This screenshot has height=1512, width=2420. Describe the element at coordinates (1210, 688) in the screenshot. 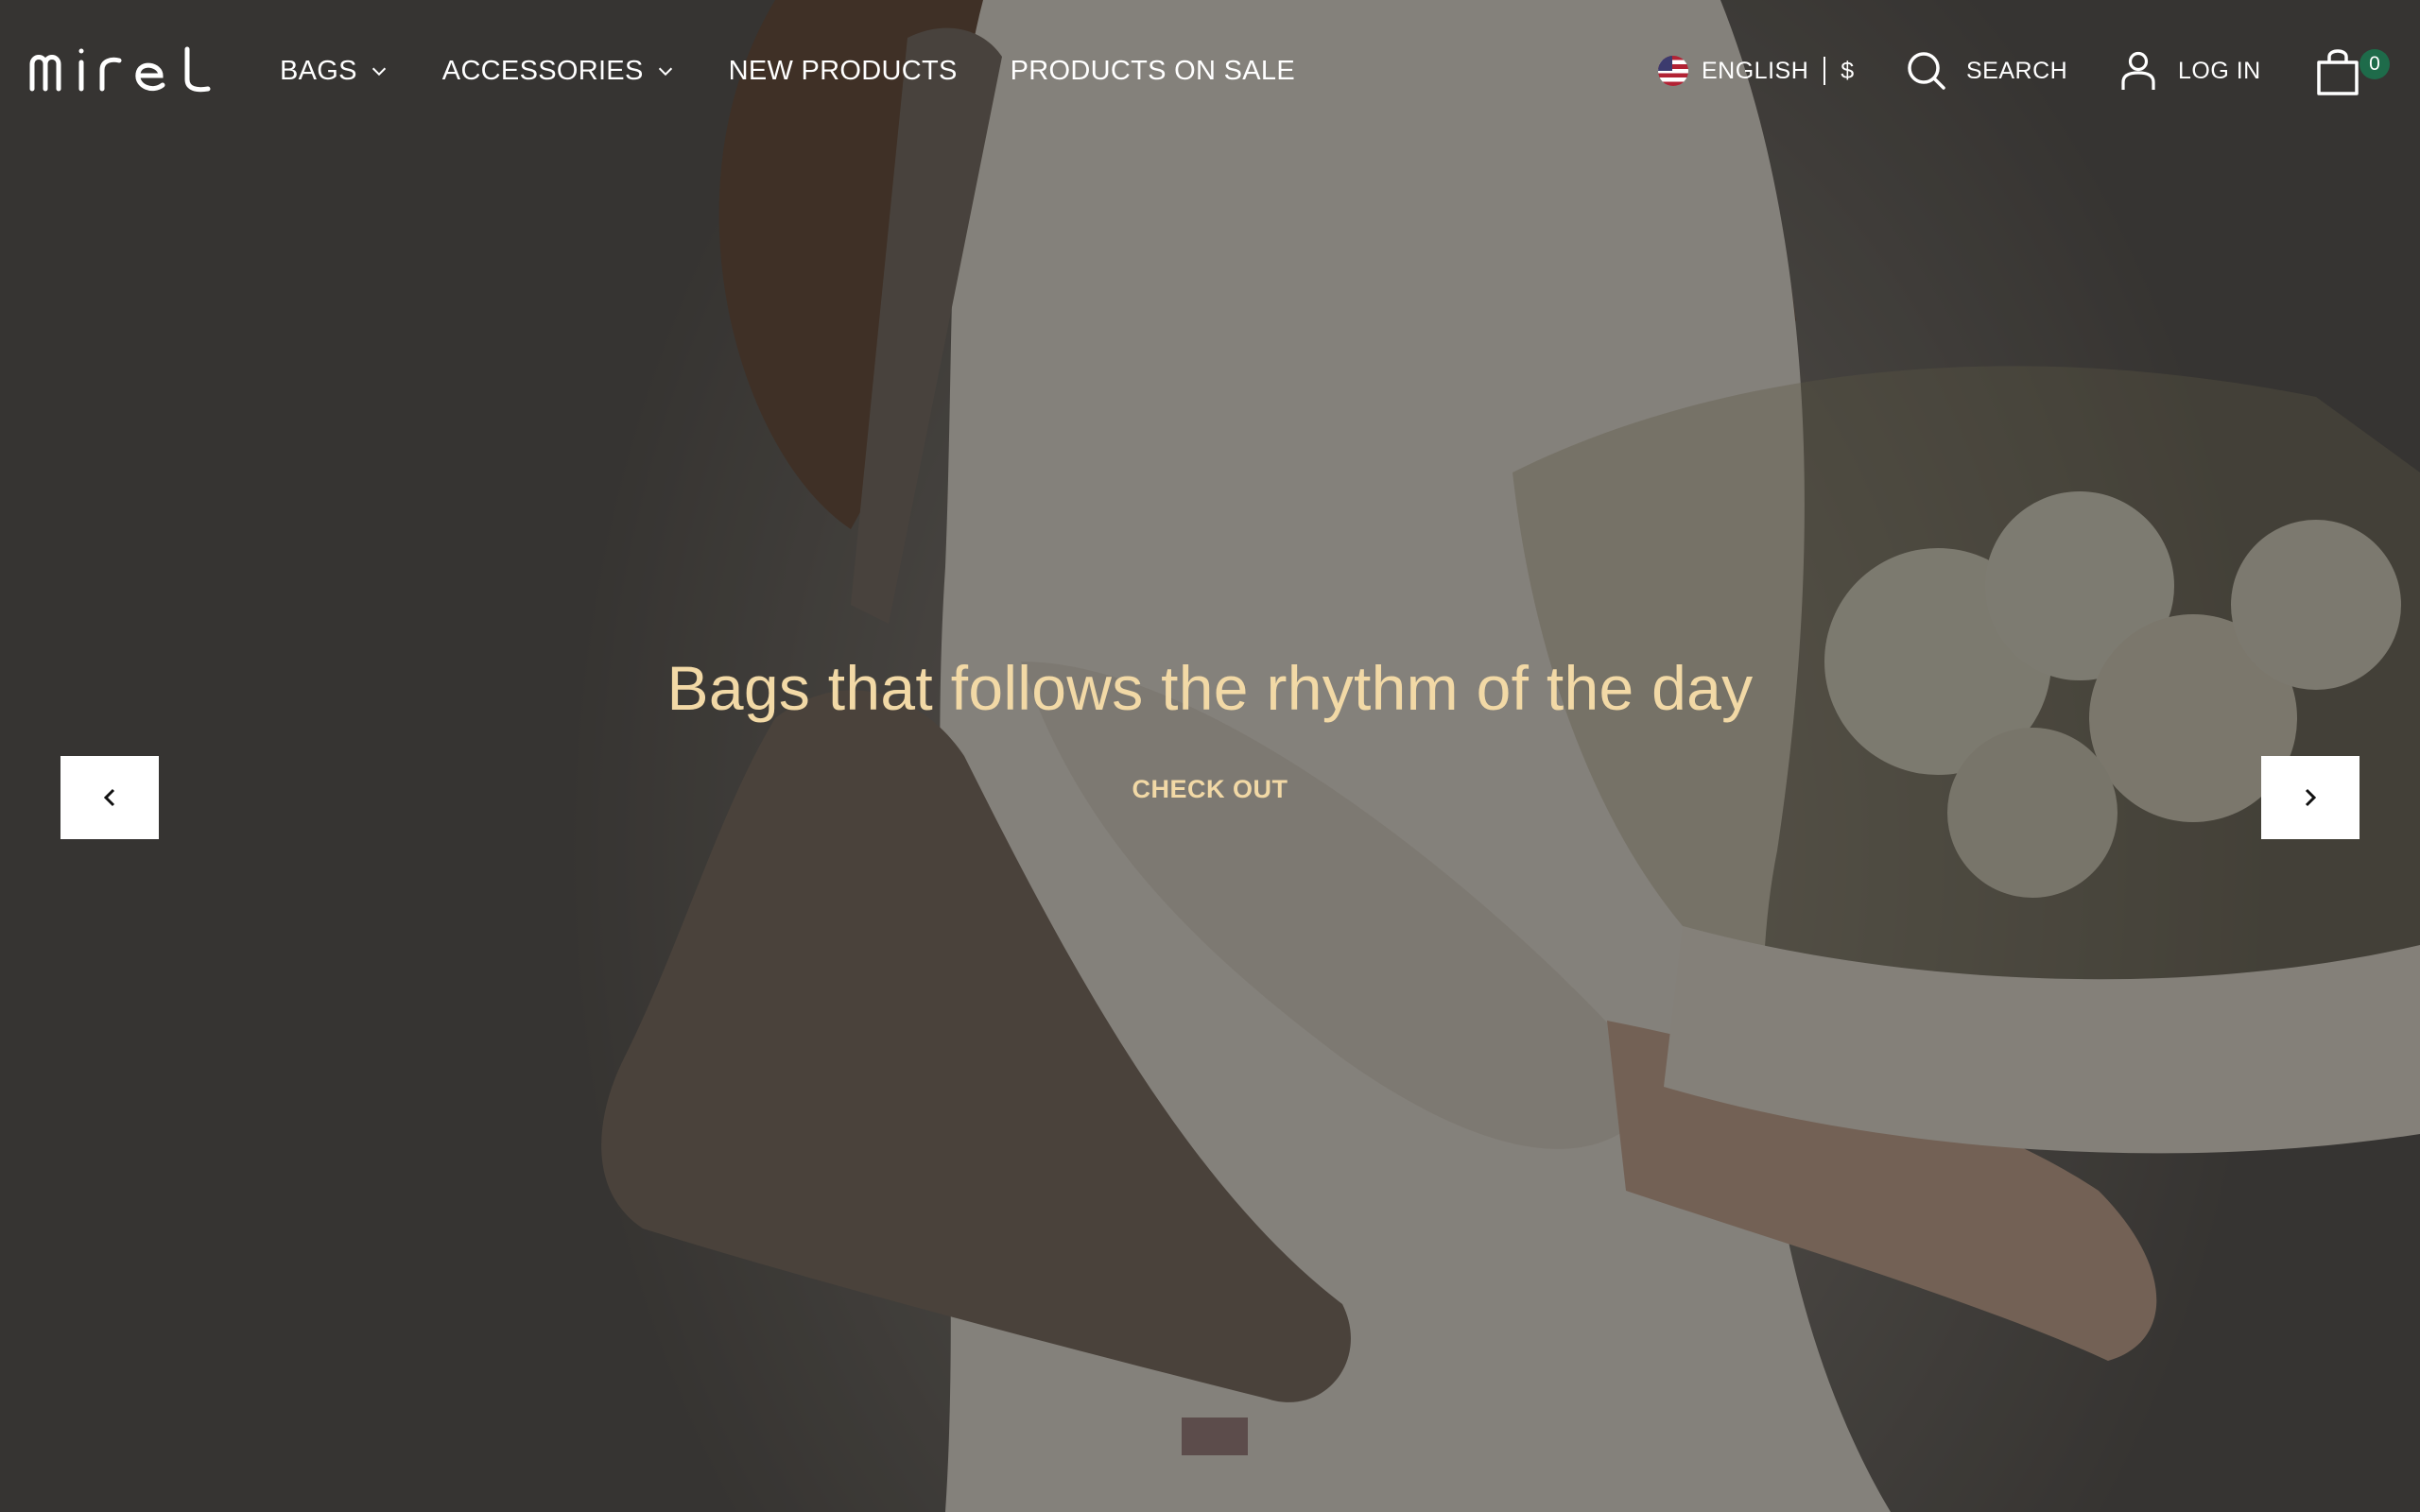

I see `hero-headline: Bags that follows the rhythm of the day` at that location.